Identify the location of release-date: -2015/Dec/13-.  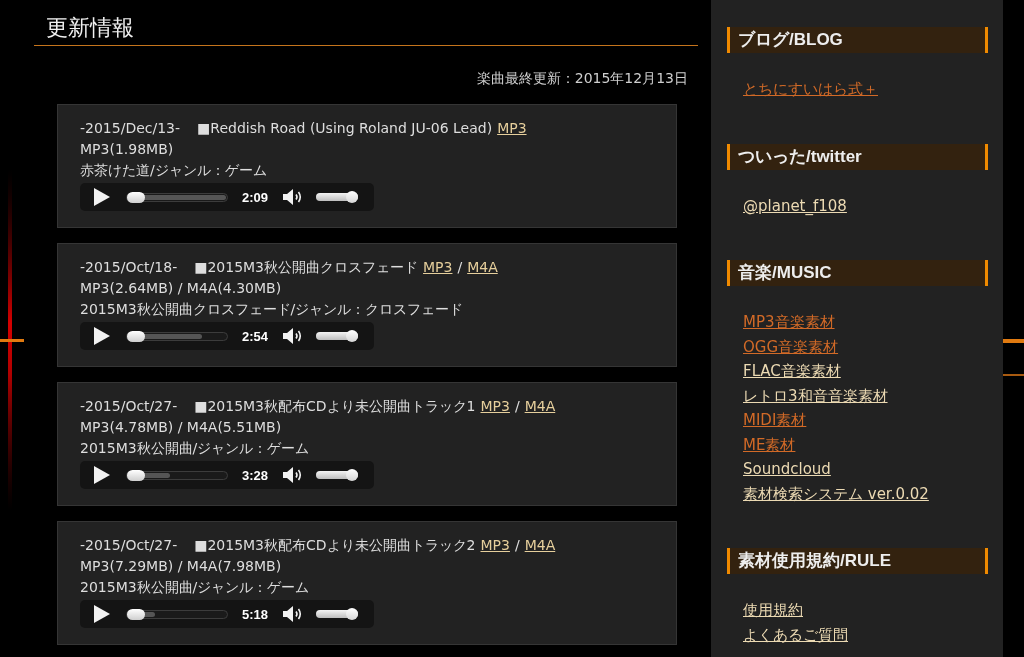
(130, 128).